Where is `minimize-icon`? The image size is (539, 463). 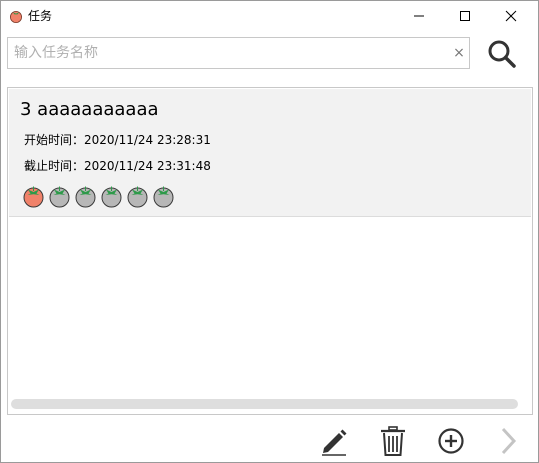 minimize-icon is located at coordinates (419, 16).